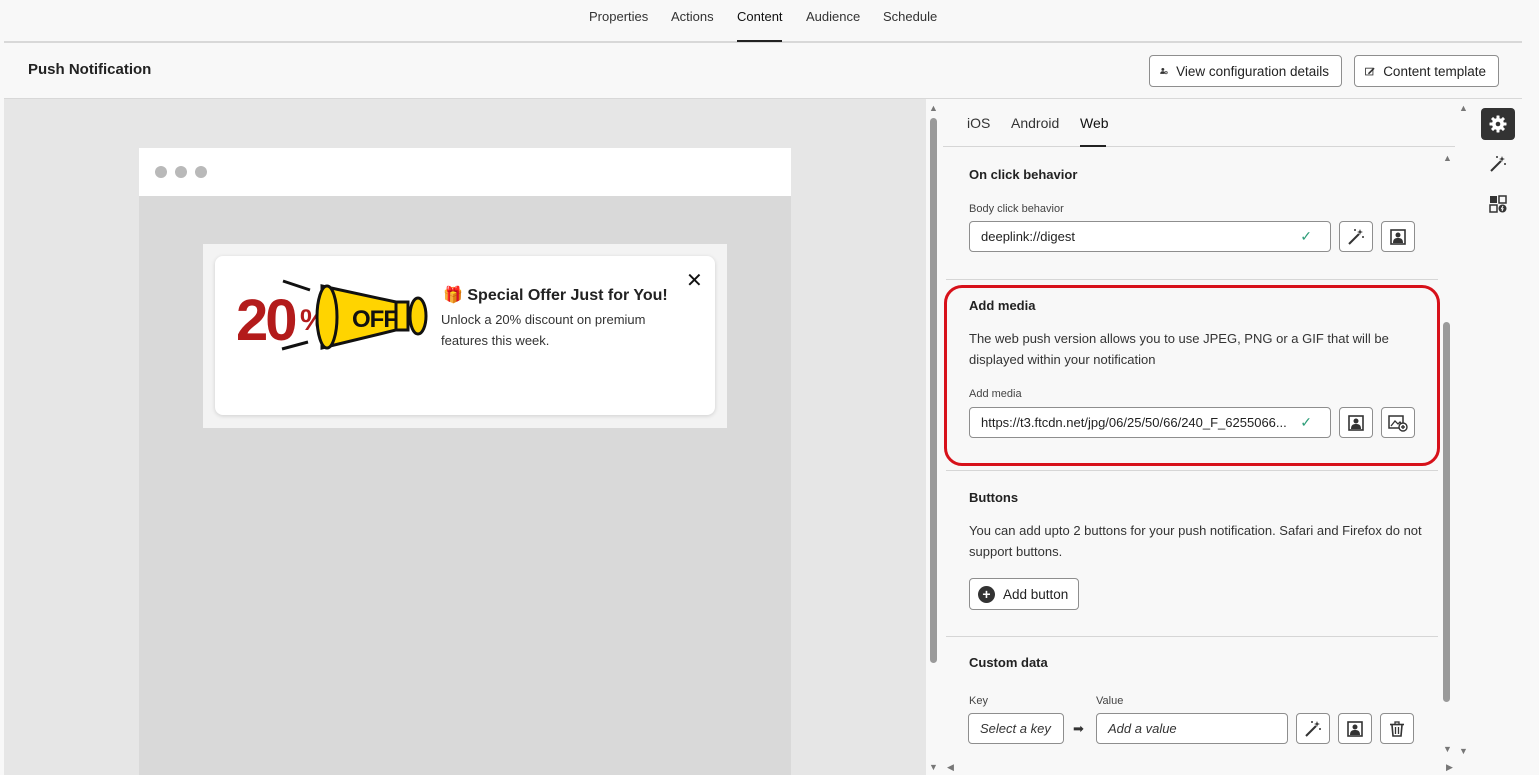  I want to click on add-image-button, so click(1398, 422).